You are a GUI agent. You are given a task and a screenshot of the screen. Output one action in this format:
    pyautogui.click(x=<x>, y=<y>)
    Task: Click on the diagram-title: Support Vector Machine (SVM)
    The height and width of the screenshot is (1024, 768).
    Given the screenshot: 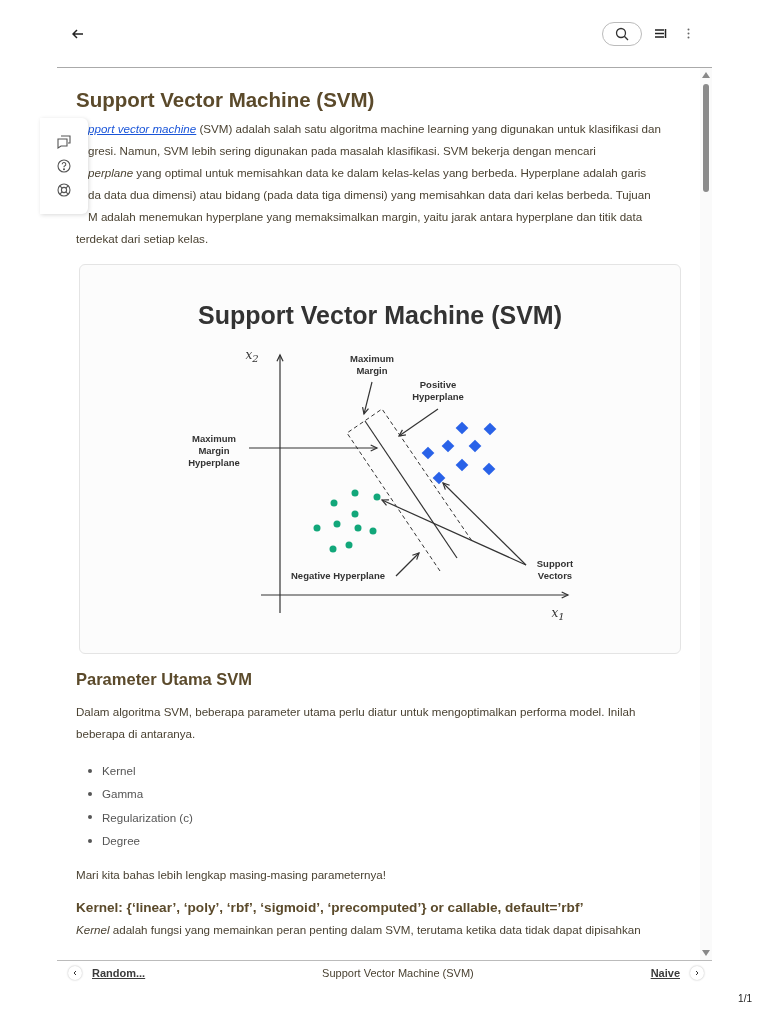 What is the action you would take?
    pyautogui.click(x=380, y=315)
    